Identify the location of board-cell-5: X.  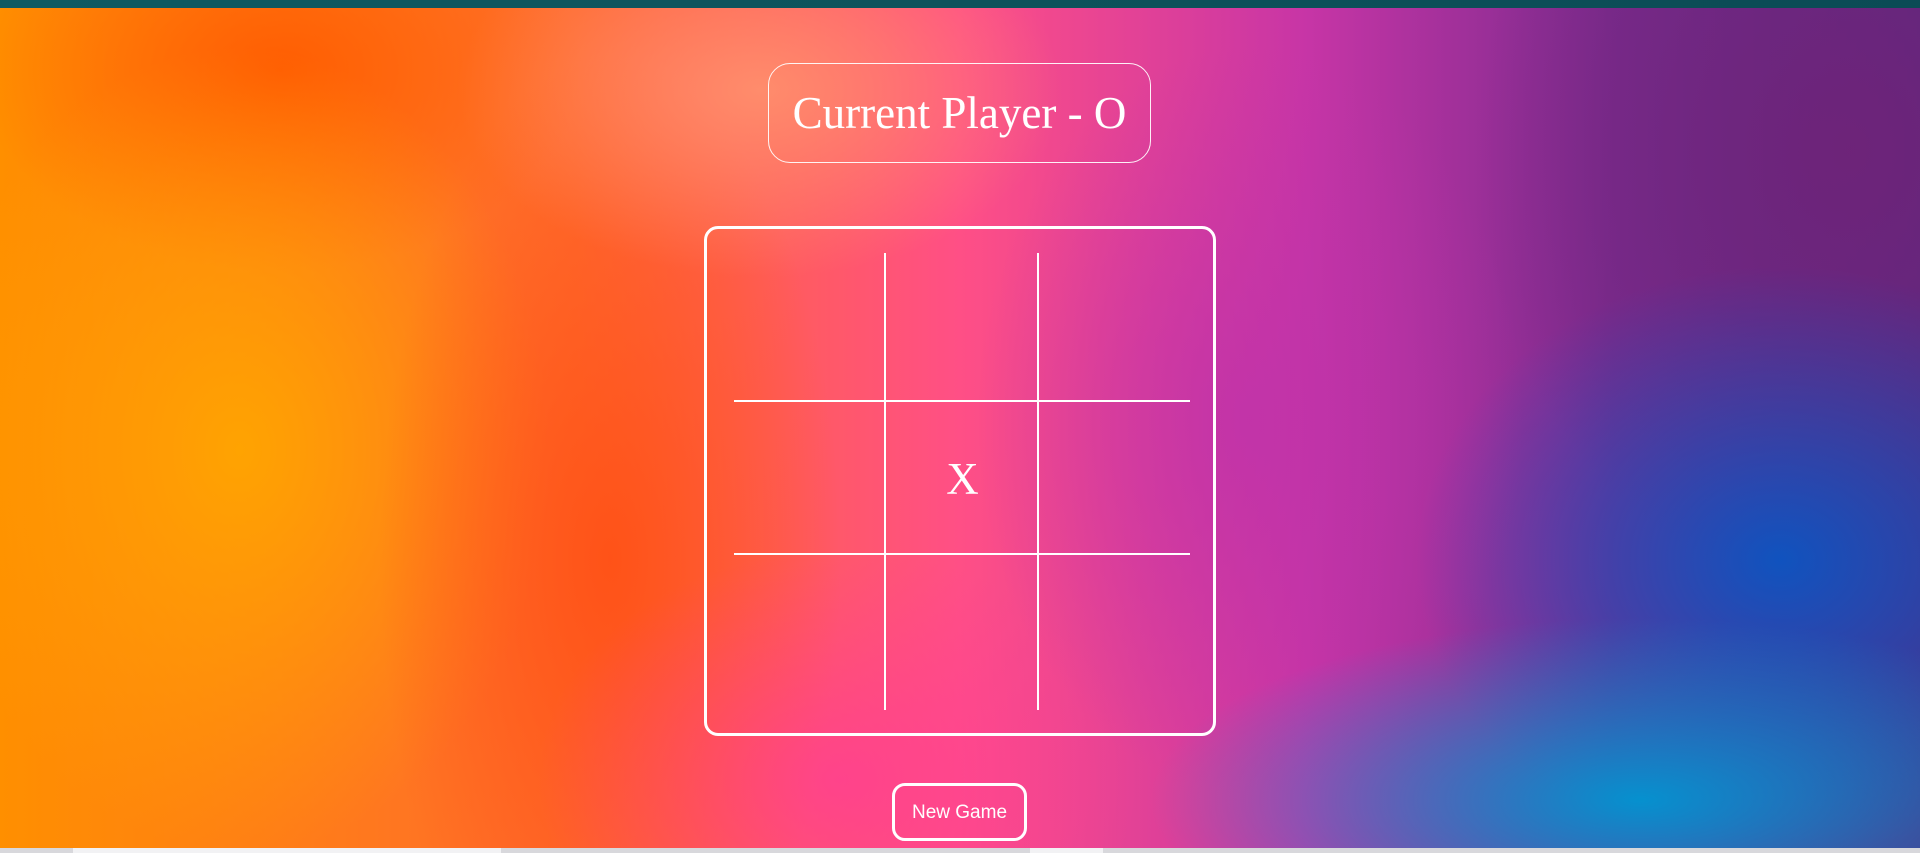
(962, 478).